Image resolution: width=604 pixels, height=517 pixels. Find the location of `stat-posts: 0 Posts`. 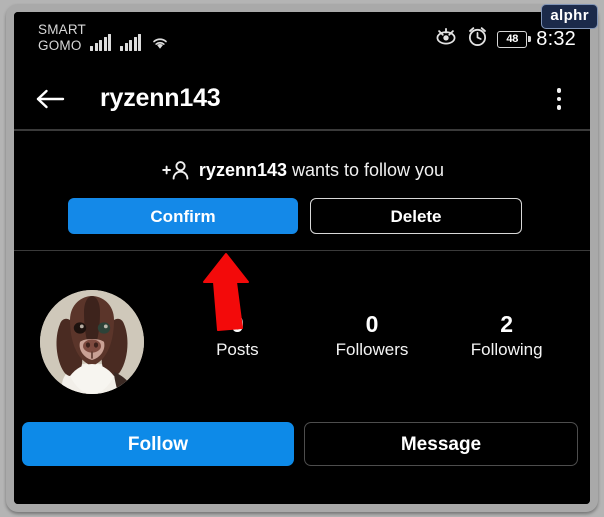

stat-posts: 0 Posts is located at coordinates (237, 336).